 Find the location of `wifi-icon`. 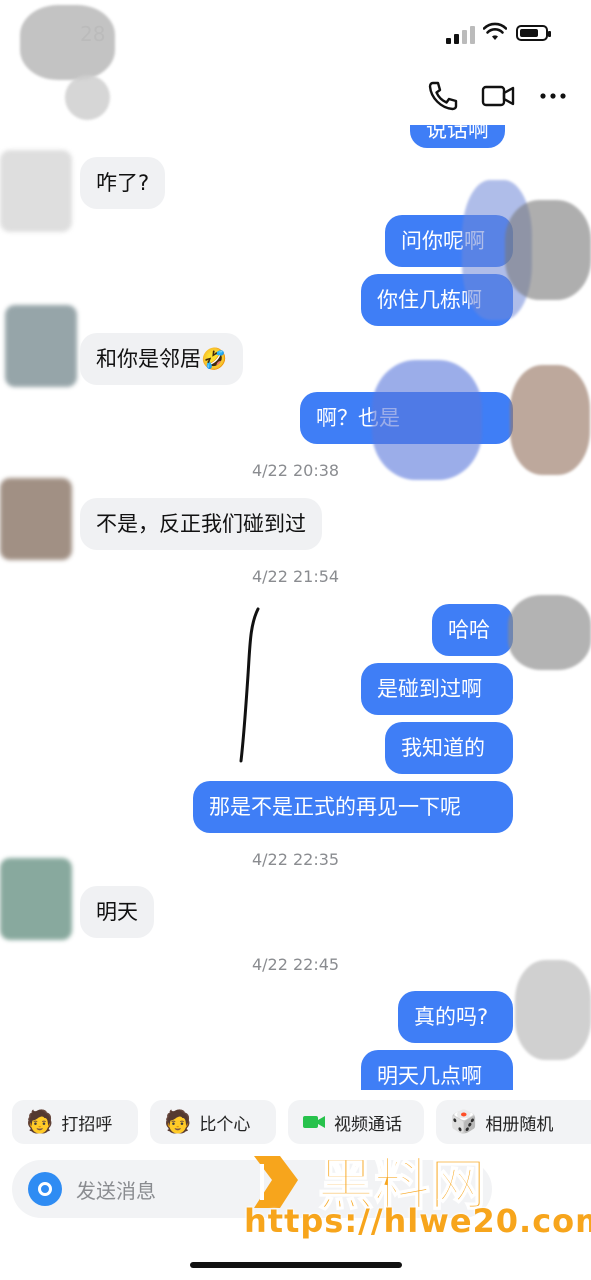

wifi-icon is located at coordinates (495, 31).